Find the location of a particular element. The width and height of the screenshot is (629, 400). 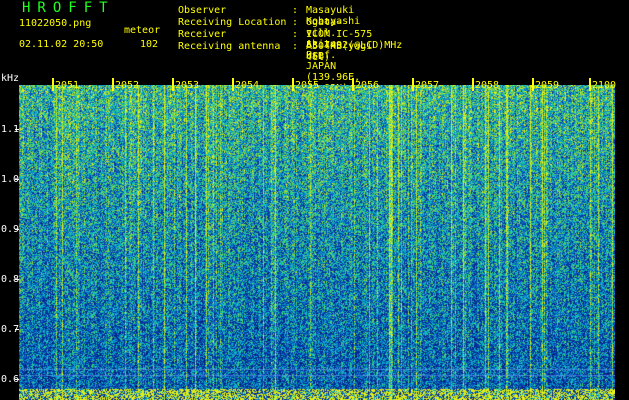

date-time: 02.11.02 20:50 is located at coordinates (61, 44).